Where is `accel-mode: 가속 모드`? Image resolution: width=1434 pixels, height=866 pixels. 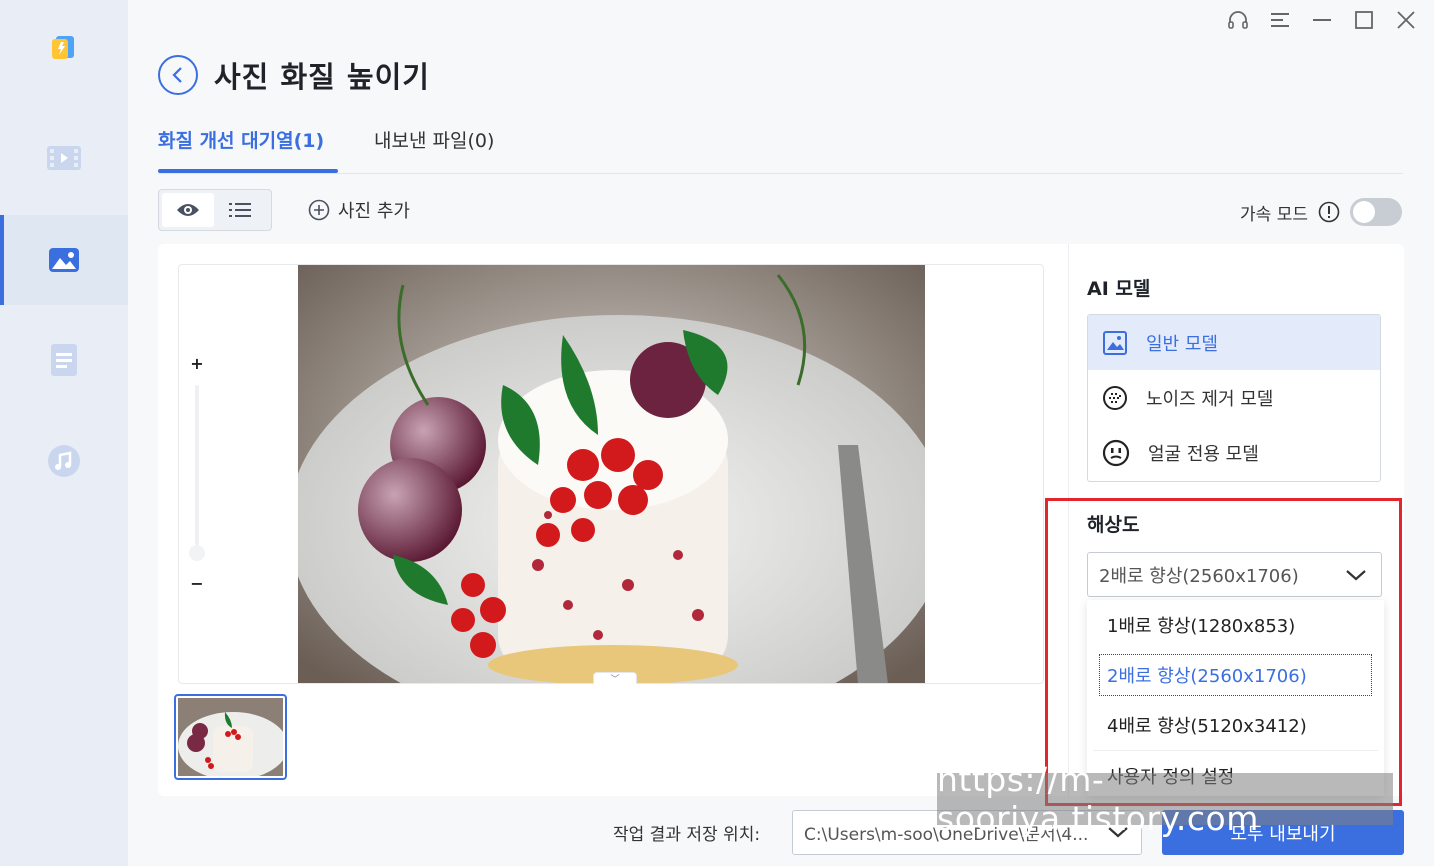 accel-mode: 가속 모드 is located at coordinates (1321, 212).